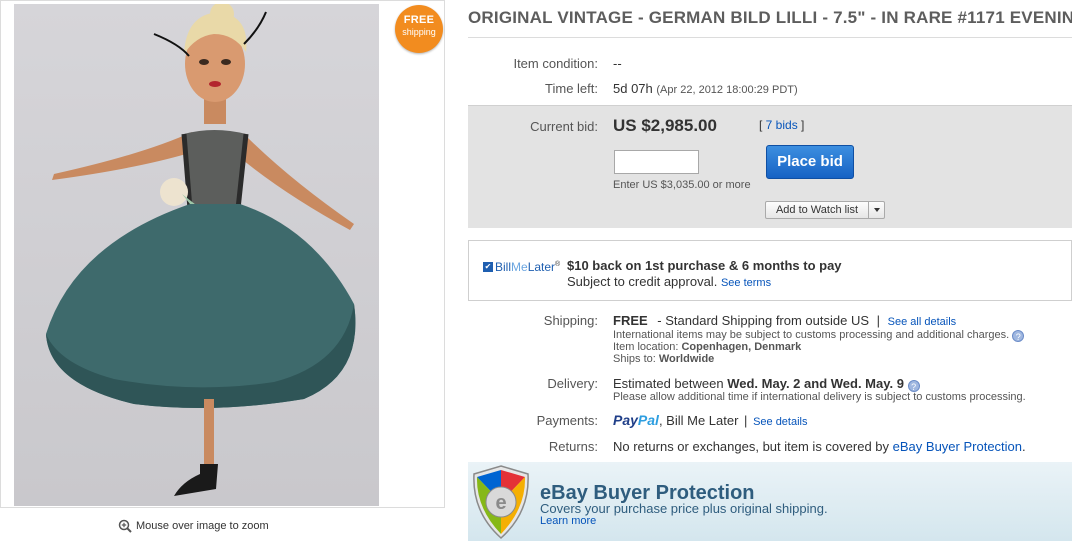 Image resolution: width=1072 pixels, height=541 pixels. I want to click on see-payment-details-link: See details, so click(780, 422).